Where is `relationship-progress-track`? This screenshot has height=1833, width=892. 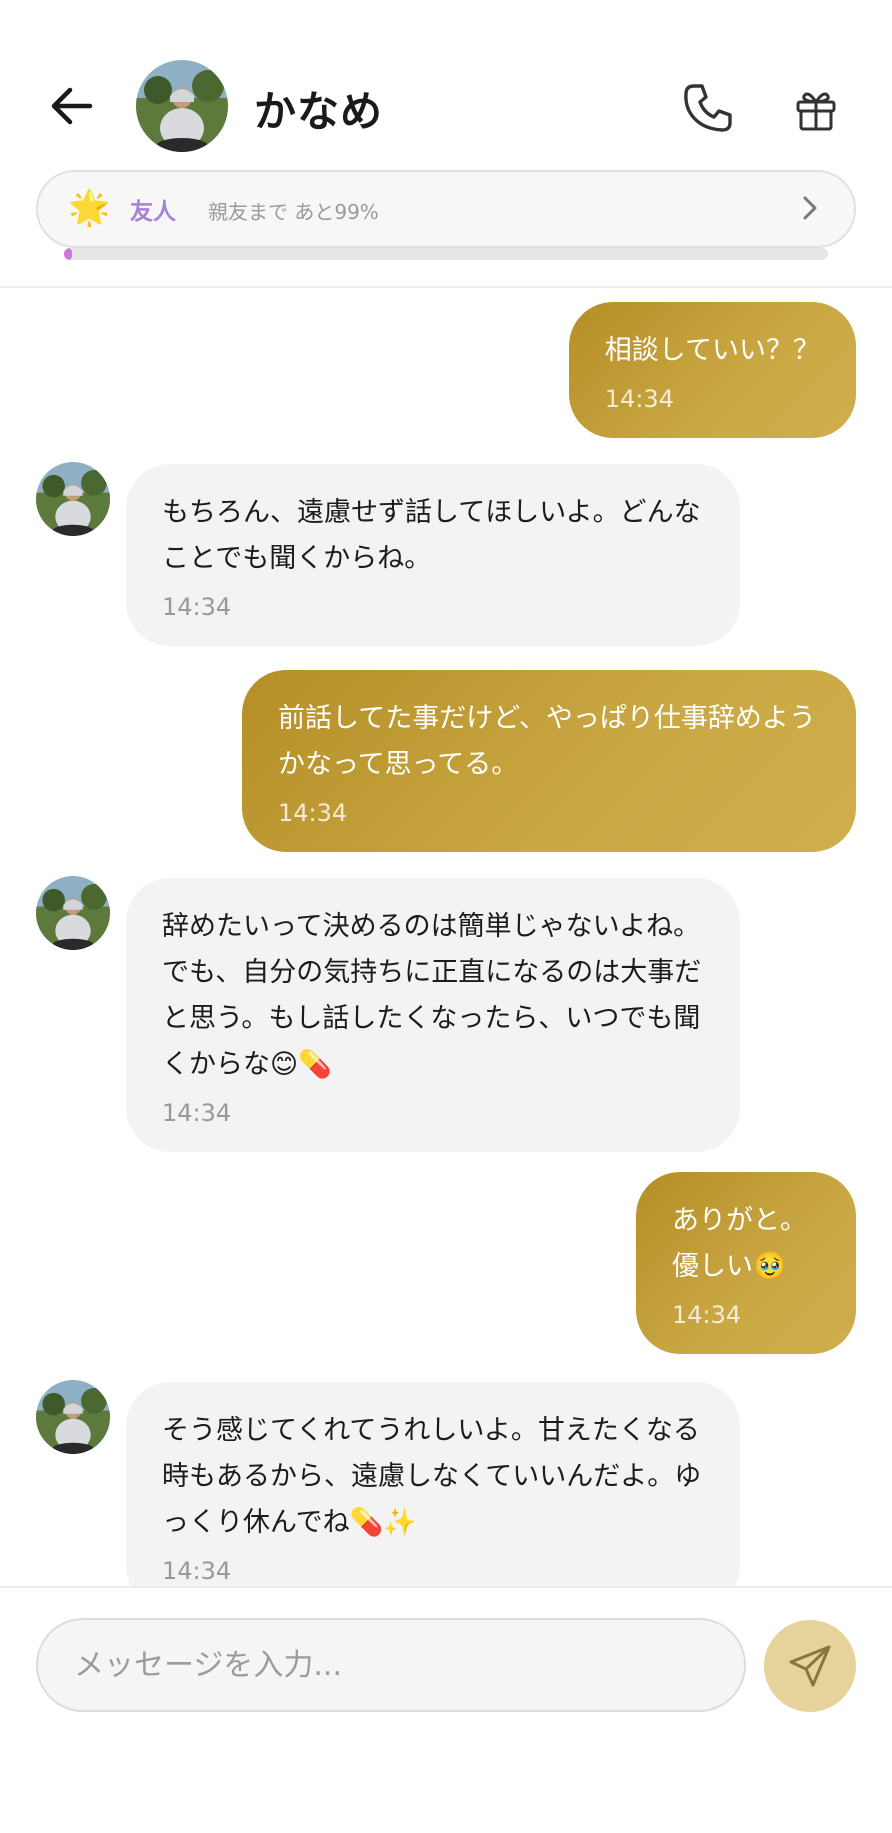 relationship-progress-track is located at coordinates (446, 254).